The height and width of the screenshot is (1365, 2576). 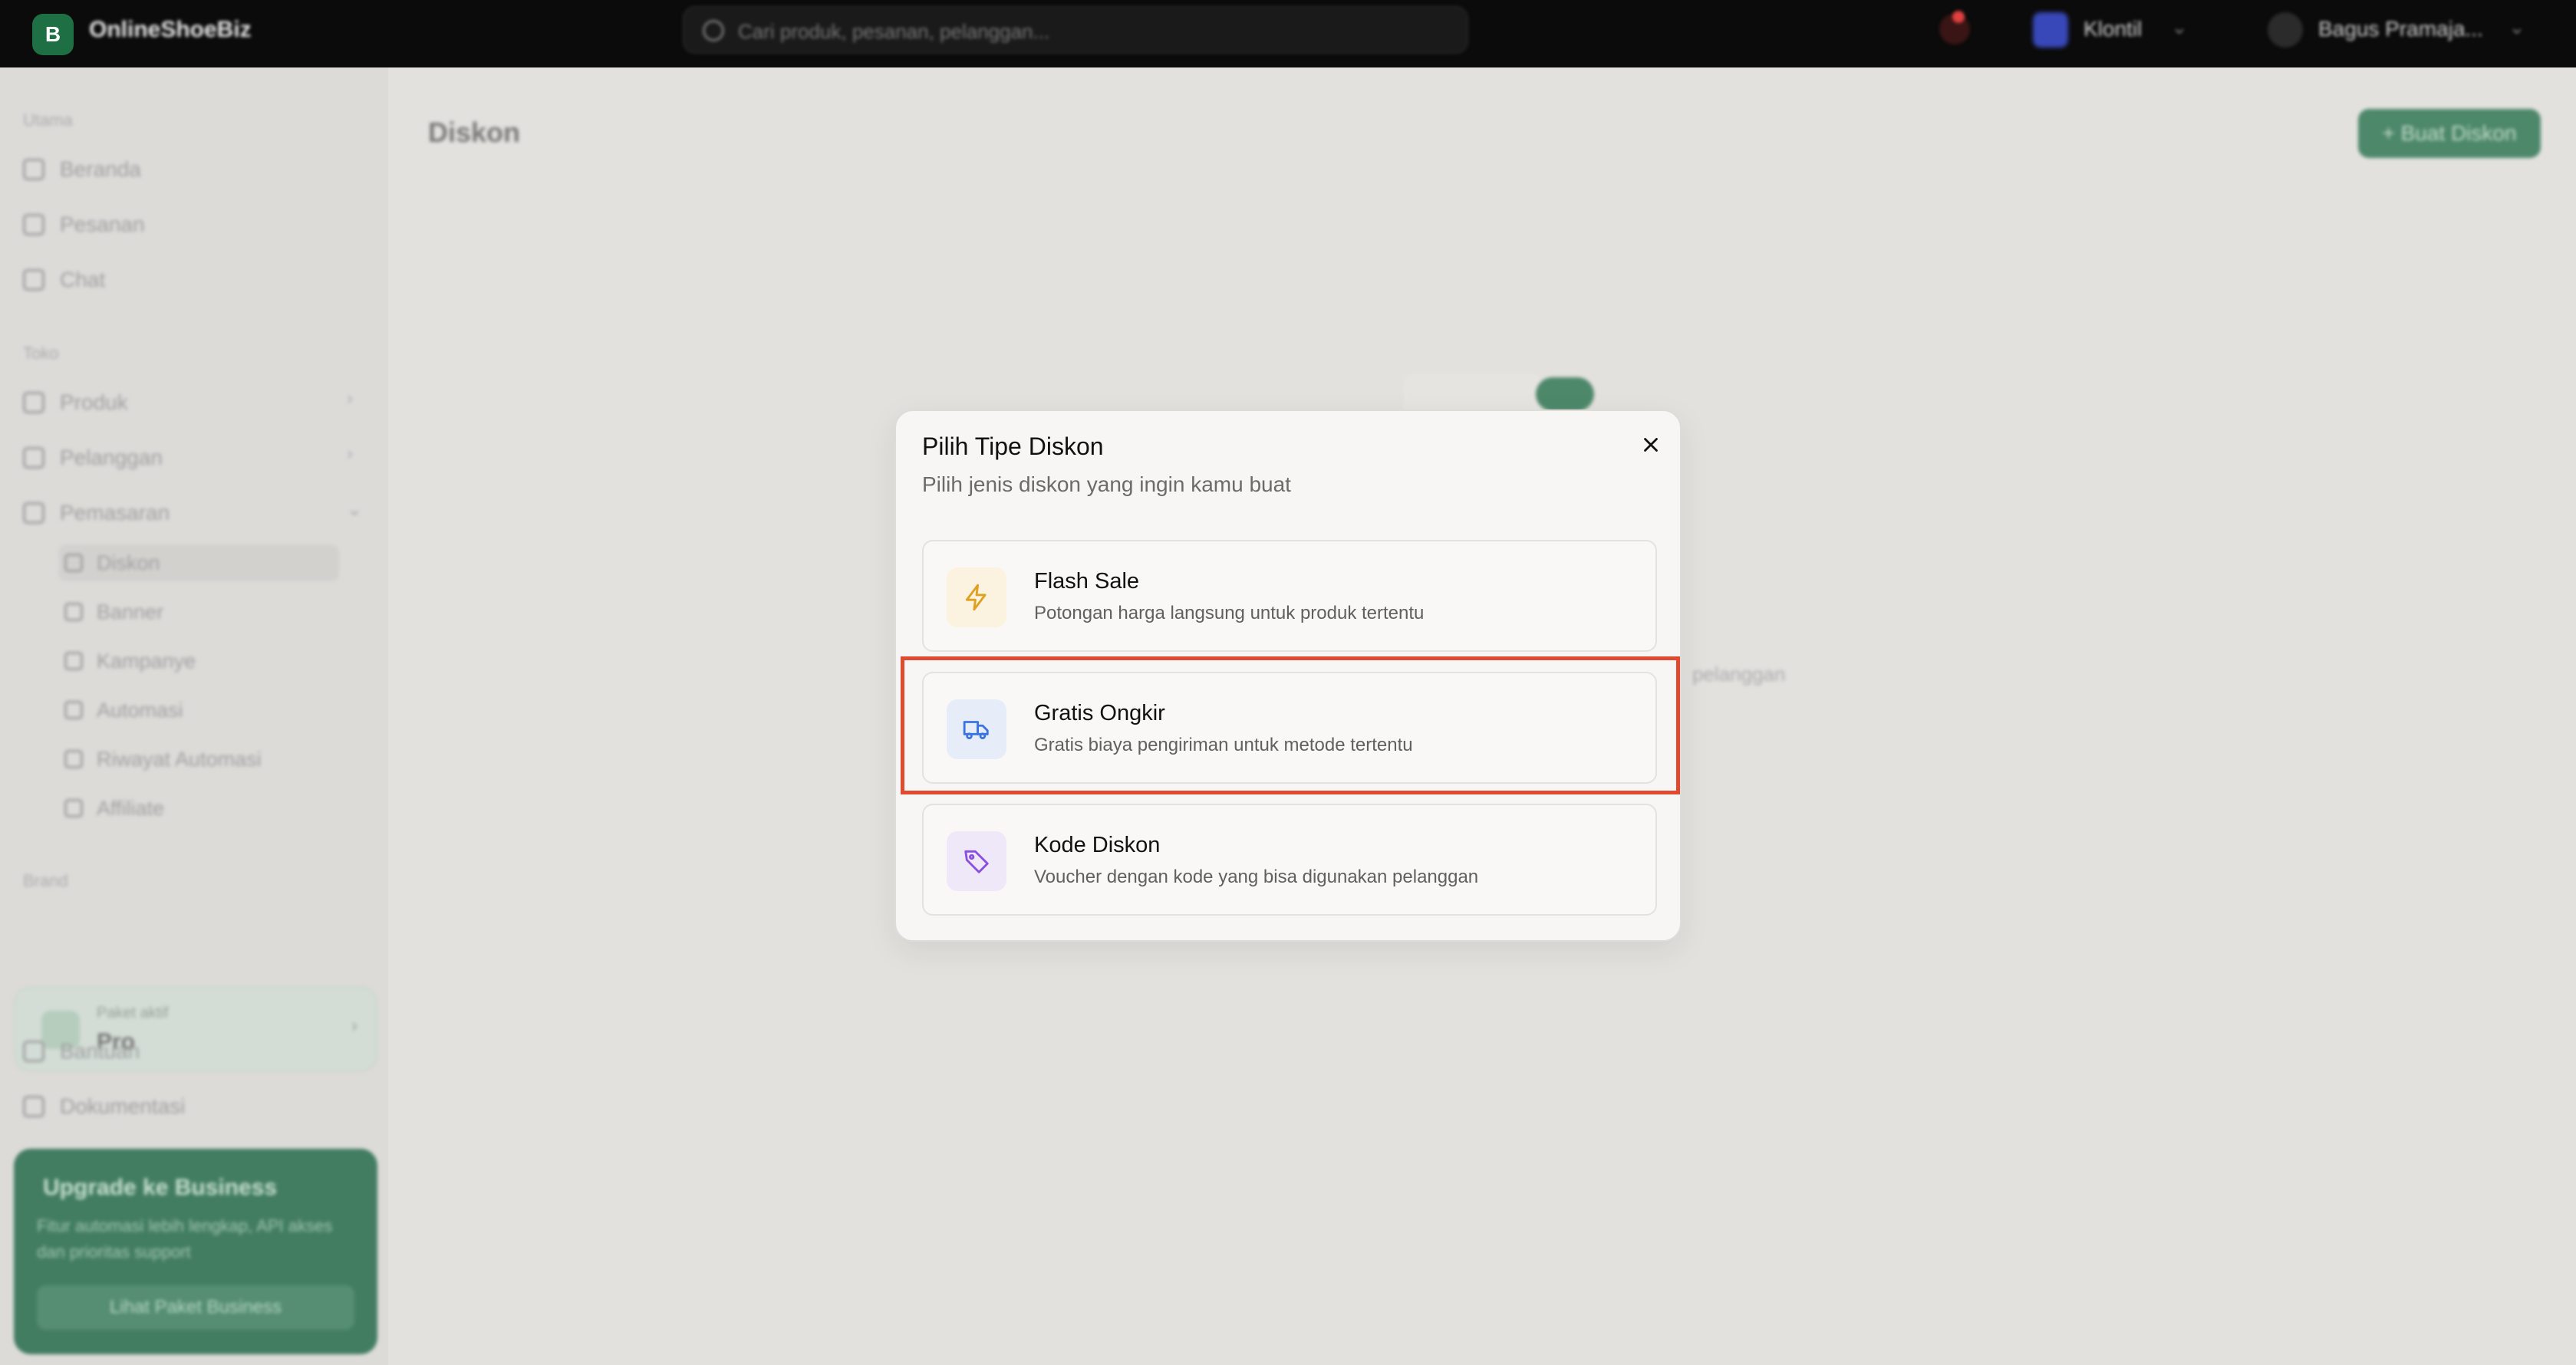 What do you see at coordinates (1958, 17) in the screenshot?
I see `notification-dot` at bounding box center [1958, 17].